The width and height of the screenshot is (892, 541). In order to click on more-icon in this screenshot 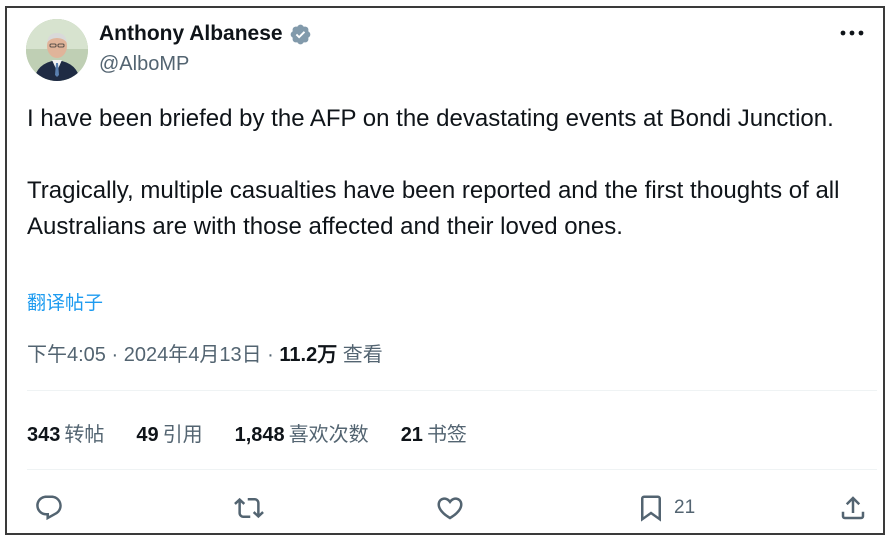, I will do `click(852, 33)`.